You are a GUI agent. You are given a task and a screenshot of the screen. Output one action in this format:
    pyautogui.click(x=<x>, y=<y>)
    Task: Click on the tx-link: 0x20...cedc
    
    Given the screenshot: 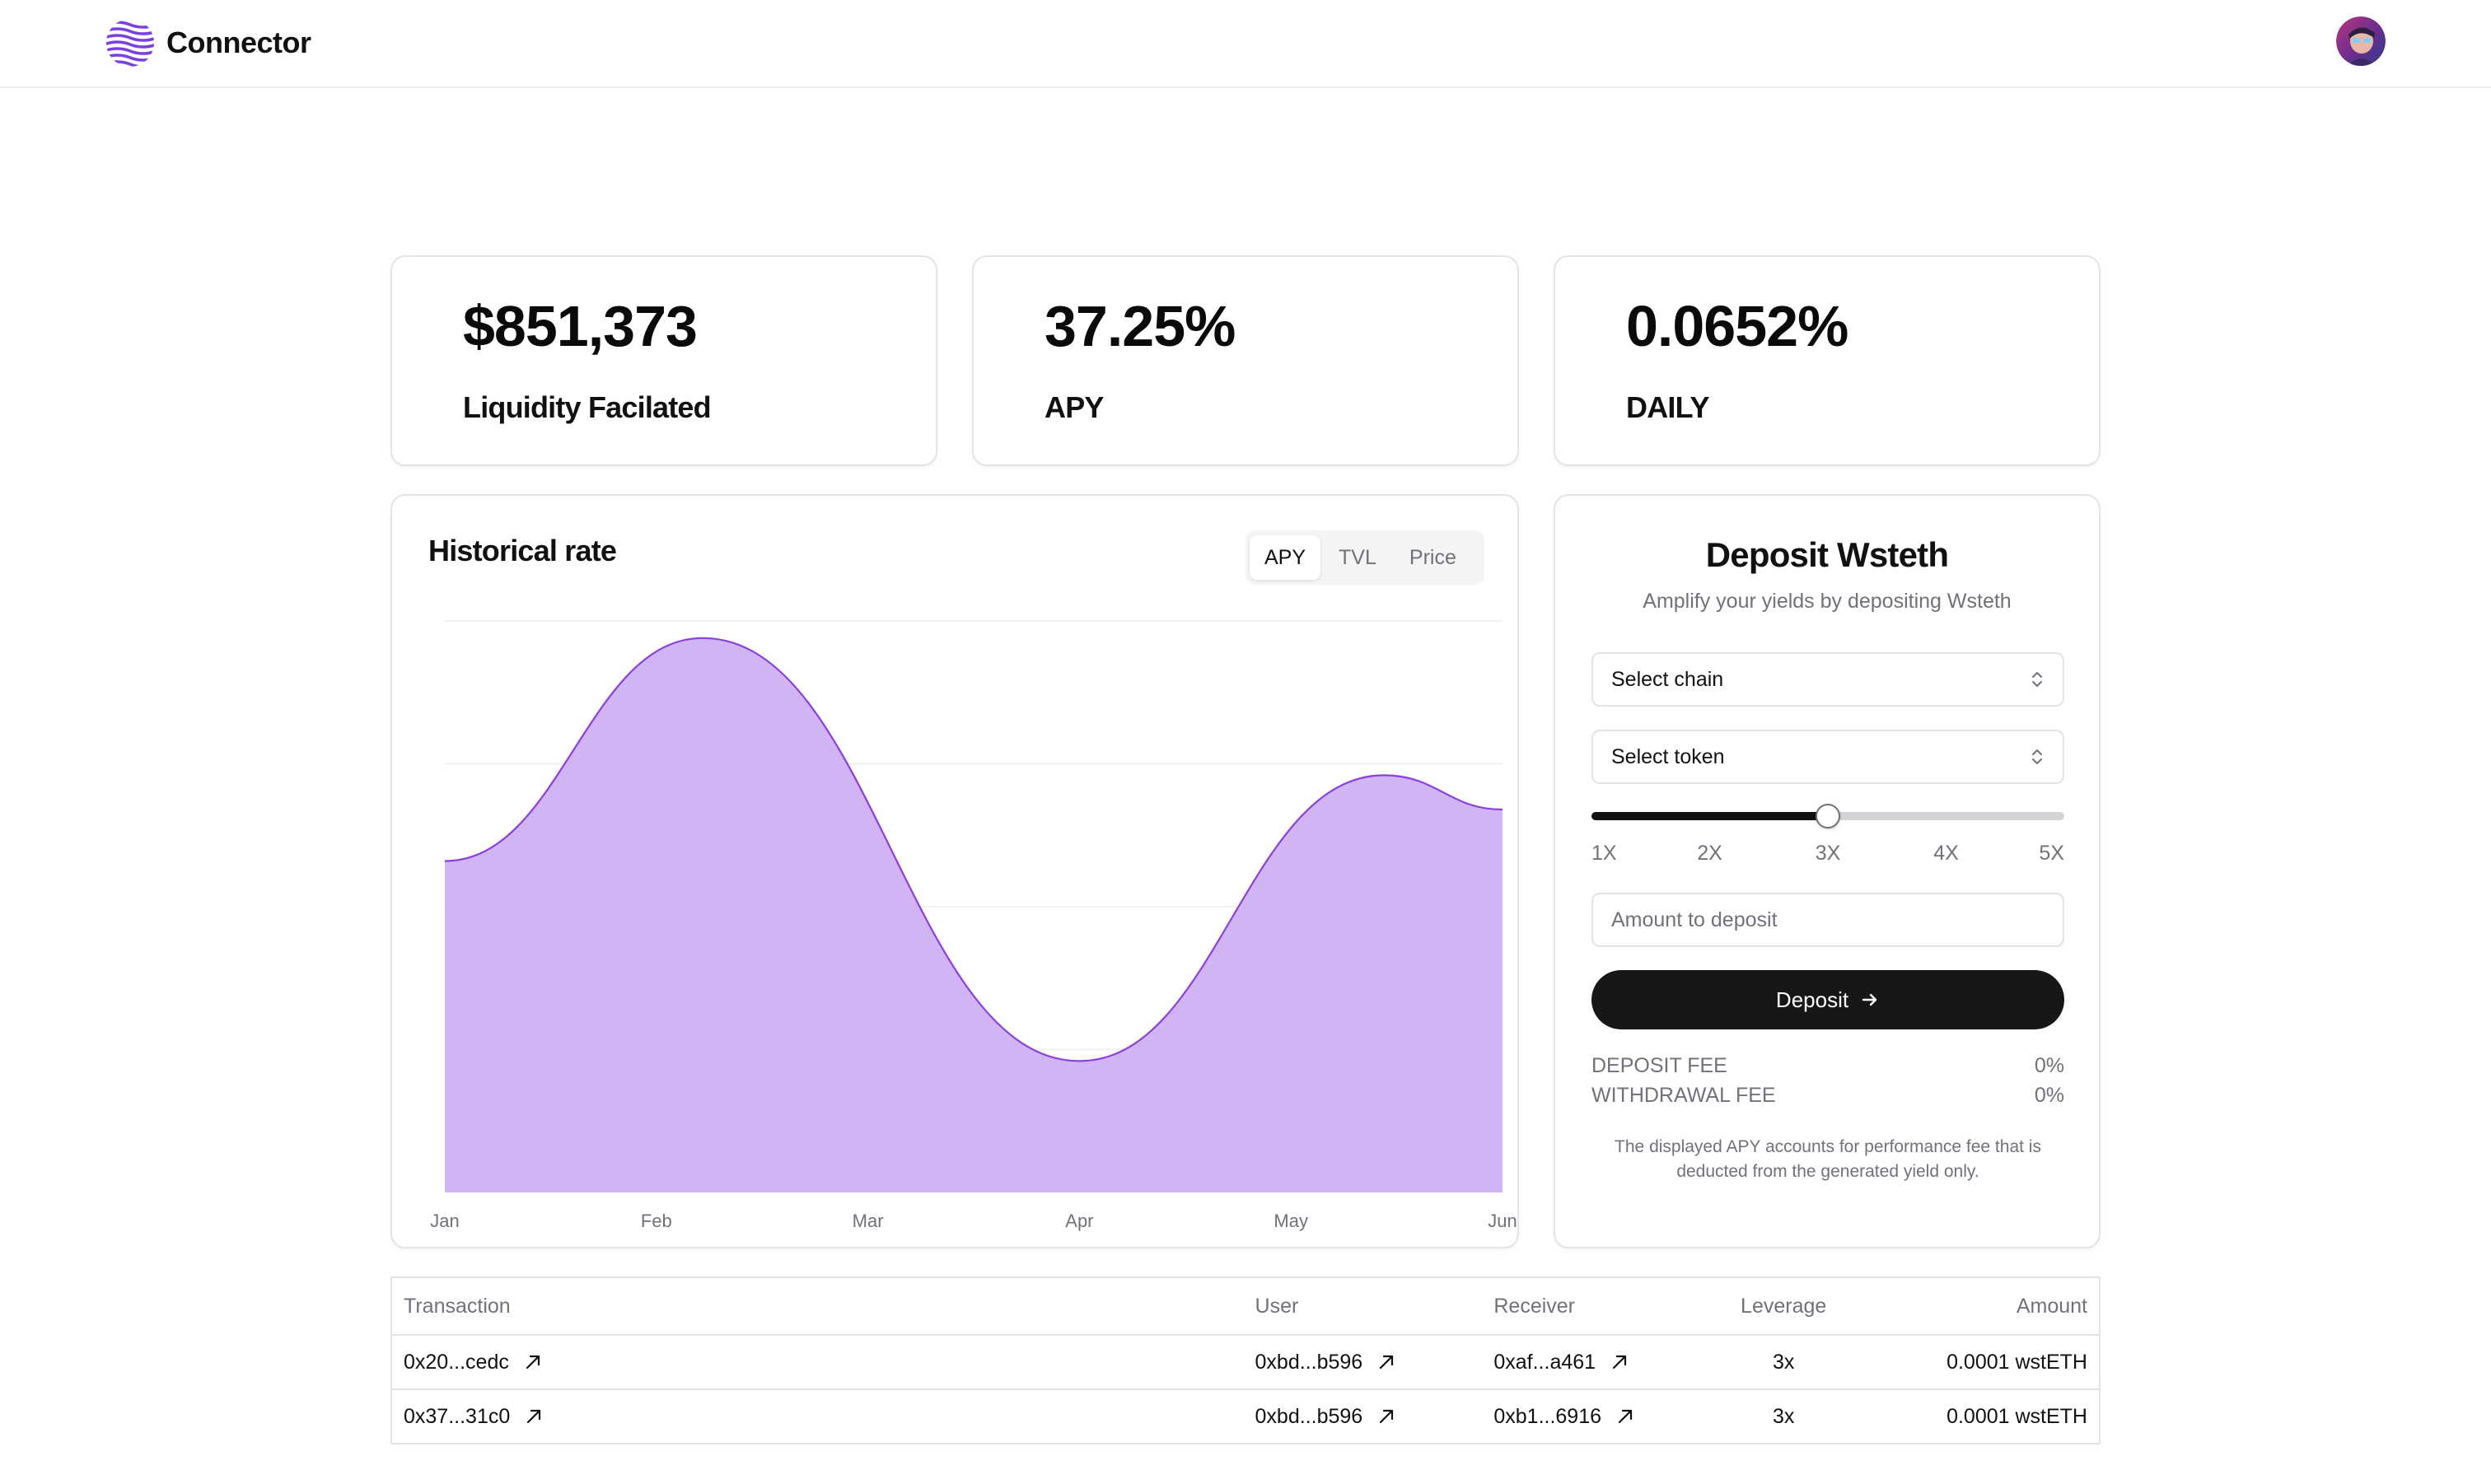 What is the action you would take?
    pyautogui.click(x=473, y=1362)
    